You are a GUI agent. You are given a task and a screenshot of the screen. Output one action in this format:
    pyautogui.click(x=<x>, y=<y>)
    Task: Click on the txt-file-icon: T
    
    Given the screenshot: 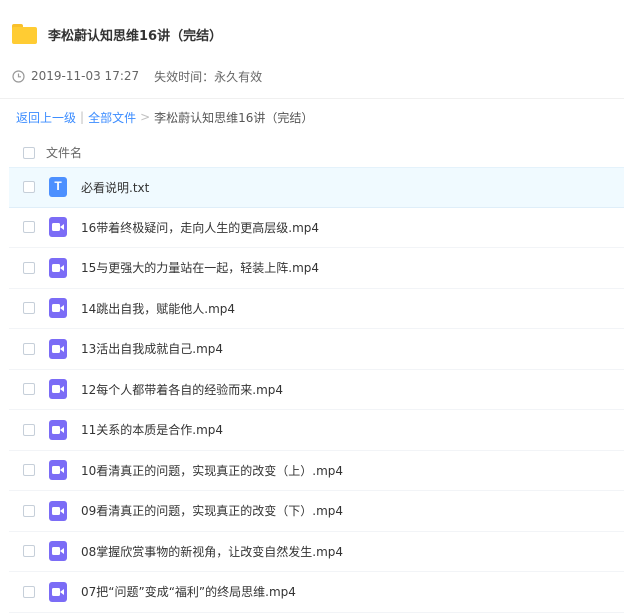 What is the action you would take?
    pyautogui.click(x=58, y=187)
    